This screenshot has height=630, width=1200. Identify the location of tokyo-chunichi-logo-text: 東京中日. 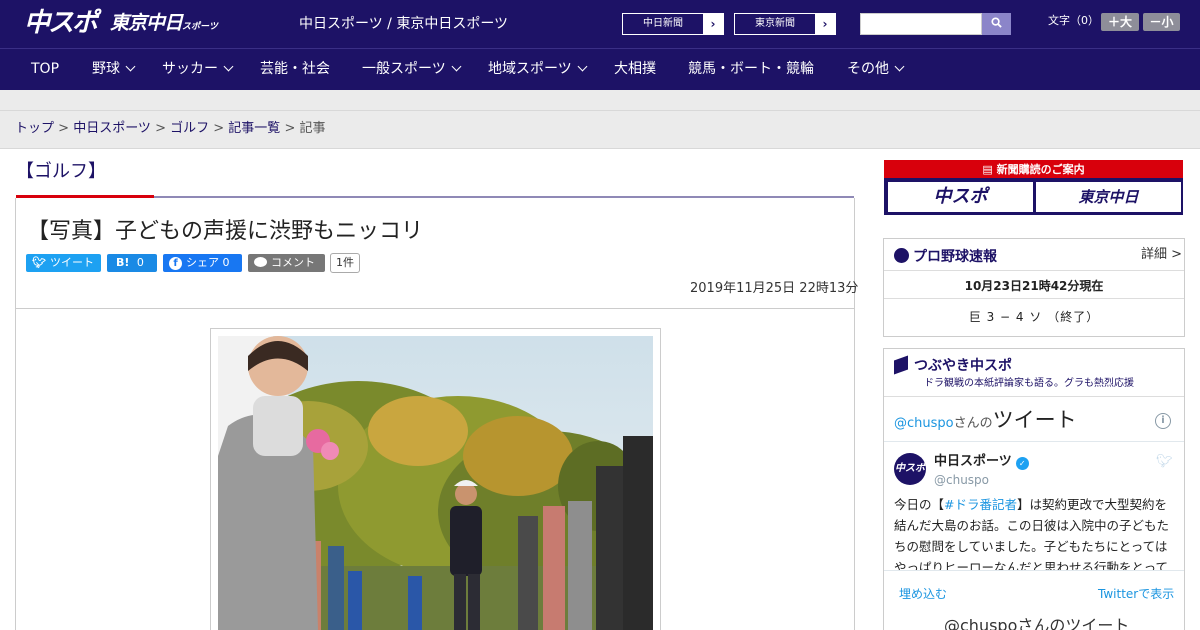
(146, 23).